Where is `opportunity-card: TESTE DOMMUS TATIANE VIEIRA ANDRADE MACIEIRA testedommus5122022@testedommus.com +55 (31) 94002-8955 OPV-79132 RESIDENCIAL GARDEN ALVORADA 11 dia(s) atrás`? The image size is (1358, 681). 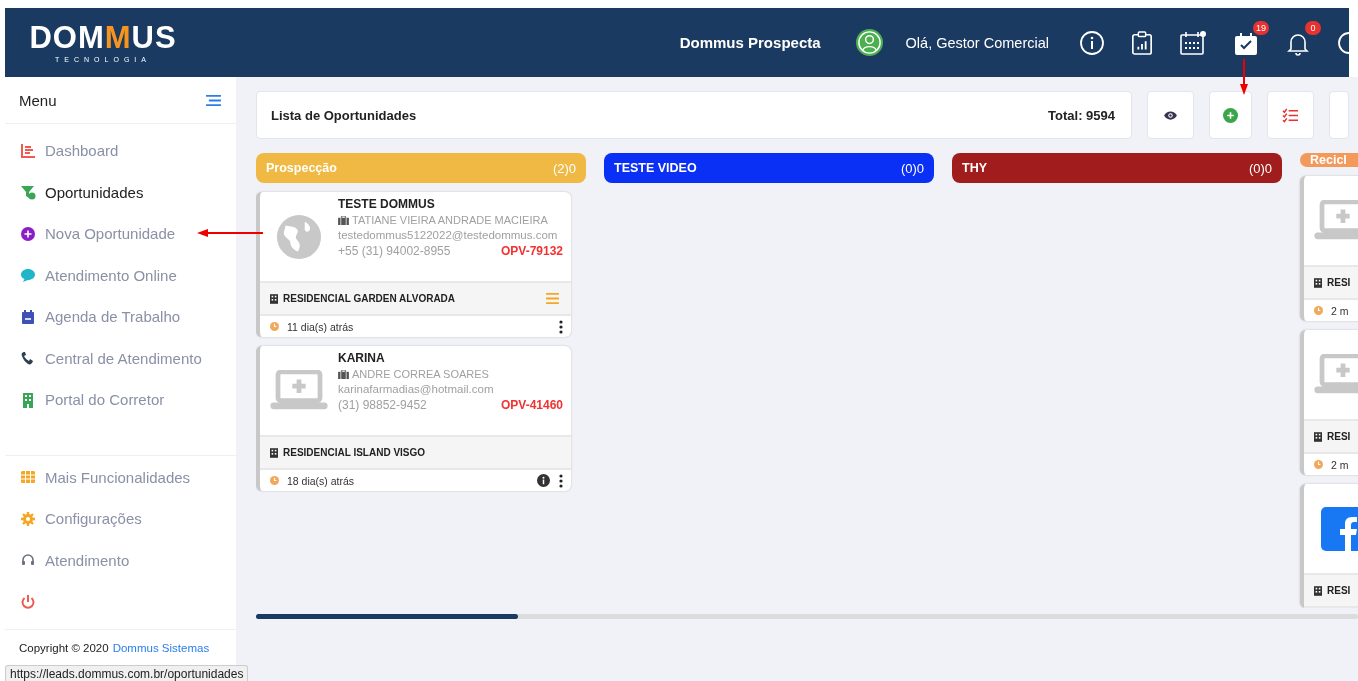 opportunity-card: TESTE DOMMUS TATIANE VIEIRA ANDRADE MACIEIRA testedommus5122022@testedommus.com +55 (31) 94002-8955 OPV-79132 RESIDENCIAL GARDEN ALVORADA 11 dia(s) atrás is located at coordinates (413, 264).